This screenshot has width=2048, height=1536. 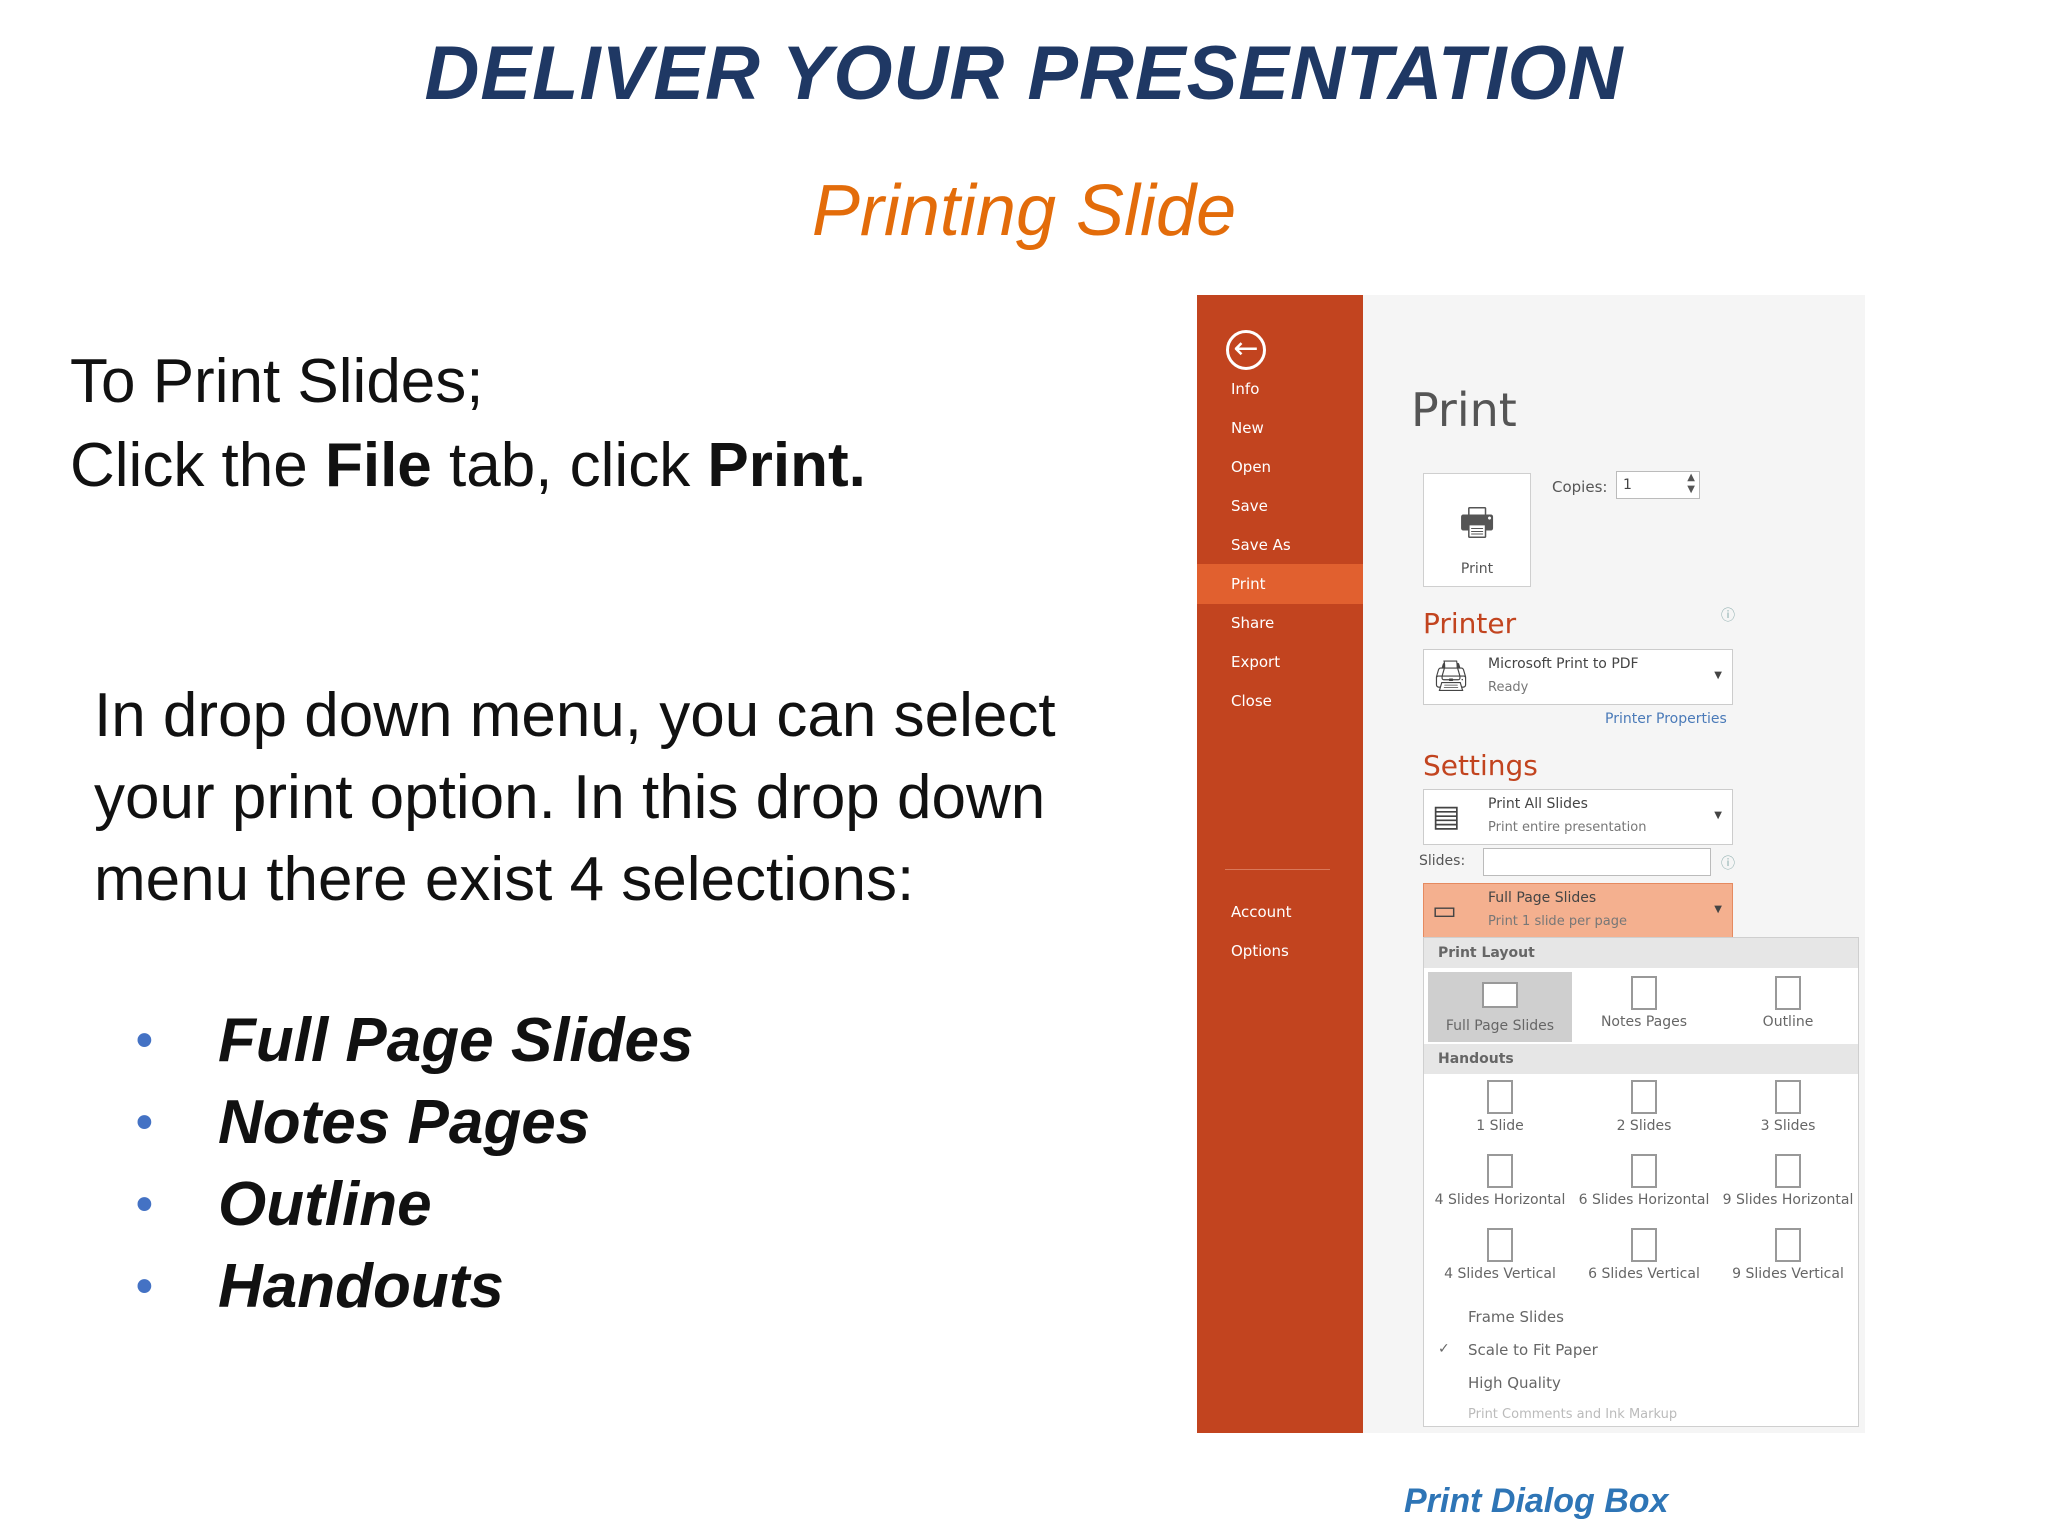 I want to click on option-6-slides-vertical: 6 Slides Vertical, so click(x=1644, y=1255).